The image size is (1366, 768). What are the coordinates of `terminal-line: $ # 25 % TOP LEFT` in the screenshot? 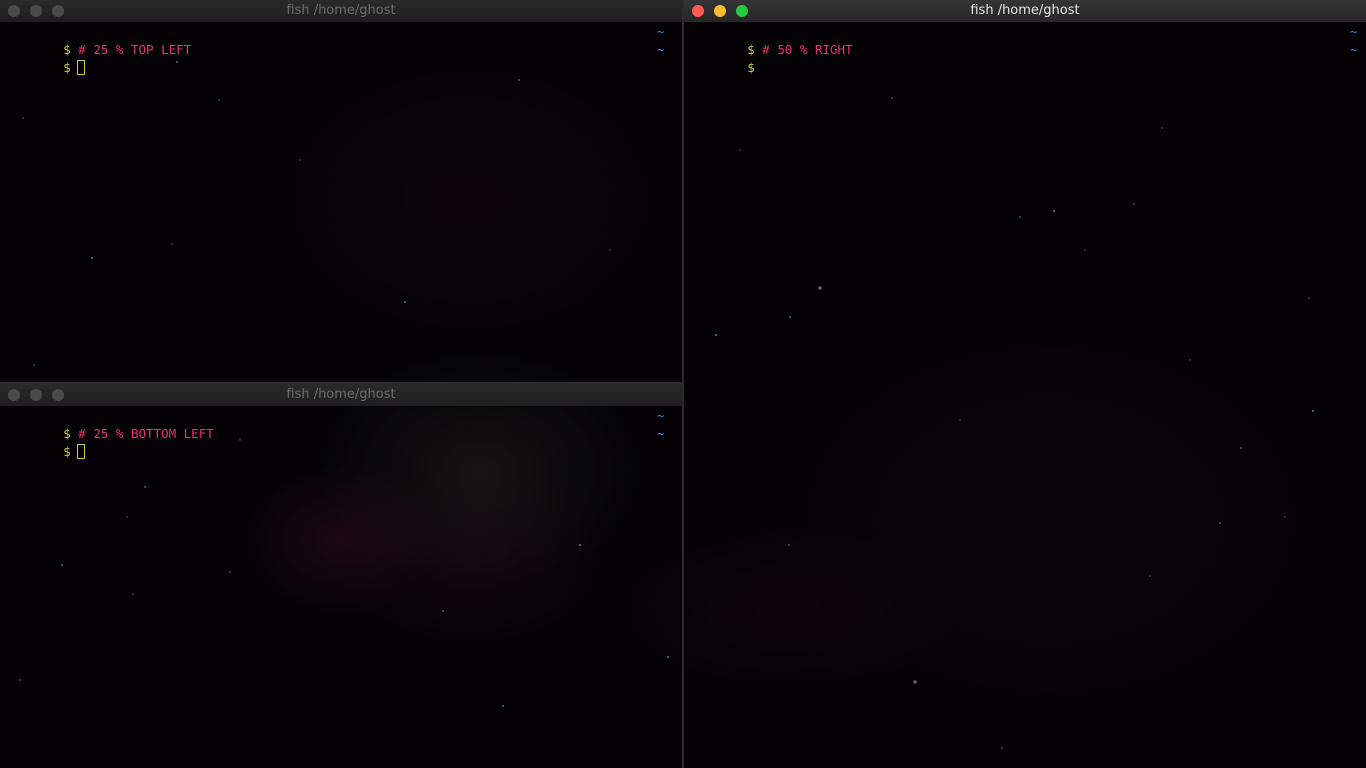 It's located at (97, 40).